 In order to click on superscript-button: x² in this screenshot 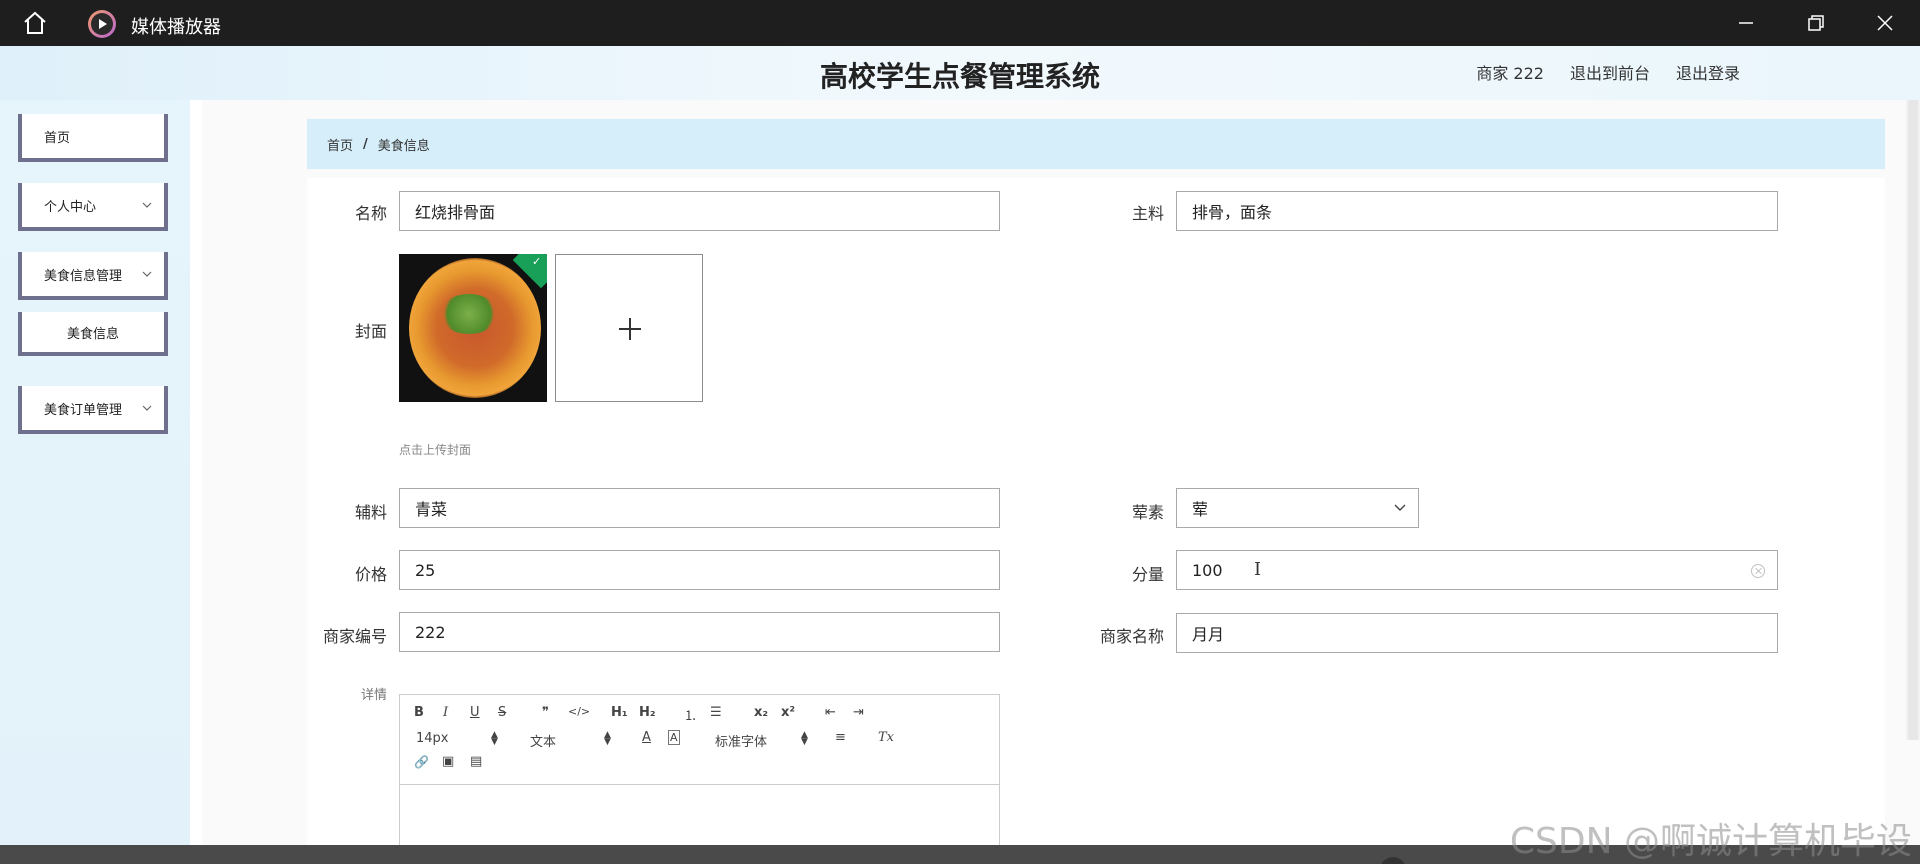, I will do `click(788, 712)`.